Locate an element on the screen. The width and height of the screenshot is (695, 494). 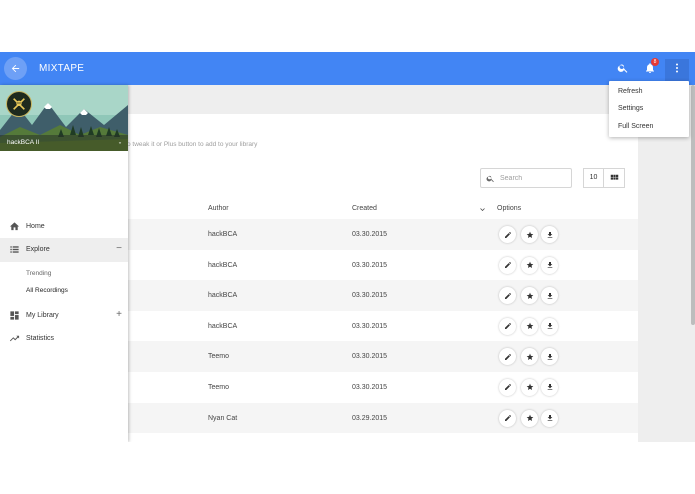
app-title: MIXTAPE is located at coordinates (62, 68).